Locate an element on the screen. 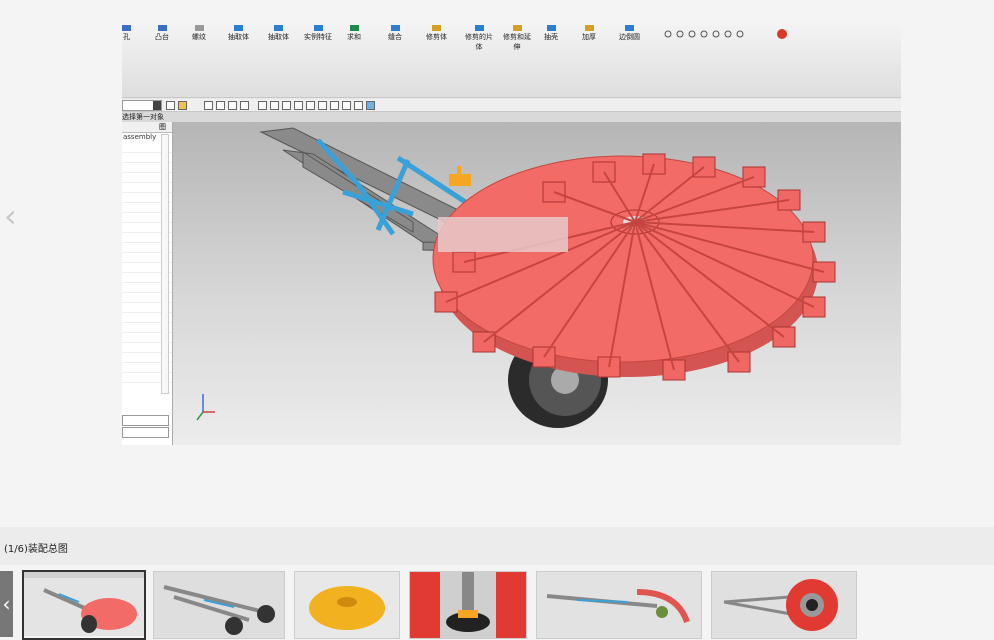 The width and height of the screenshot is (994, 640). rotate-icon is located at coordinates (220, 105).